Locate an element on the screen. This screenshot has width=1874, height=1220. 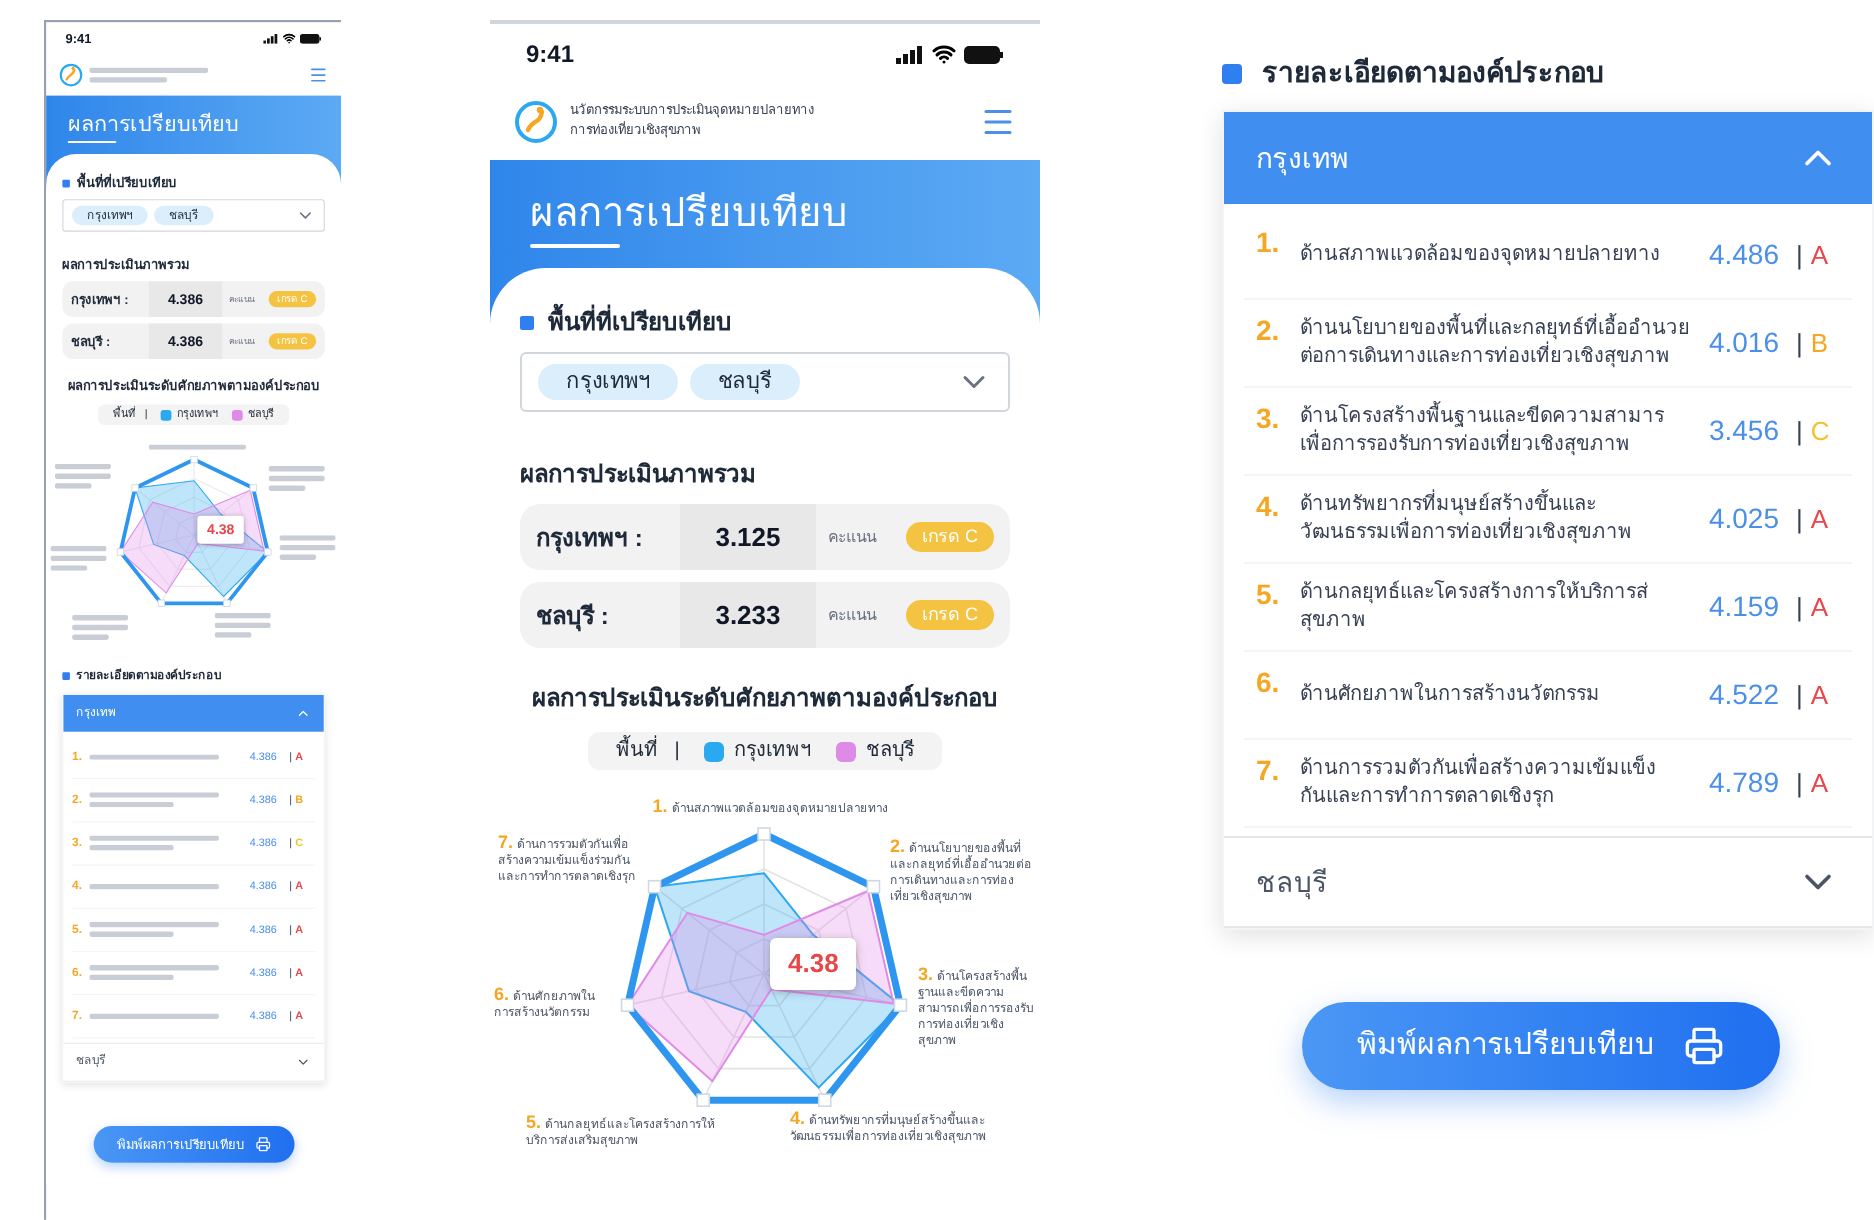
accordion-header: ชลบุรี is located at coordinates (1548, 882).